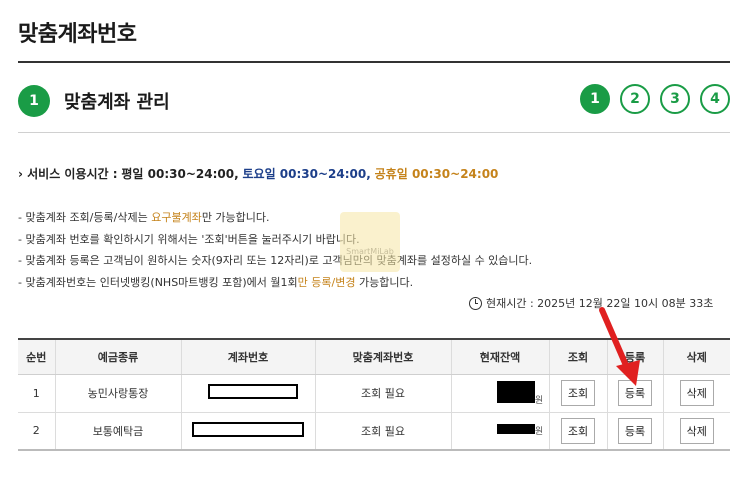 This screenshot has width=730, height=496. What do you see at coordinates (180, 174) in the screenshot?
I see `service-hours-weekday: 평일 00:30~24:00,` at bounding box center [180, 174].